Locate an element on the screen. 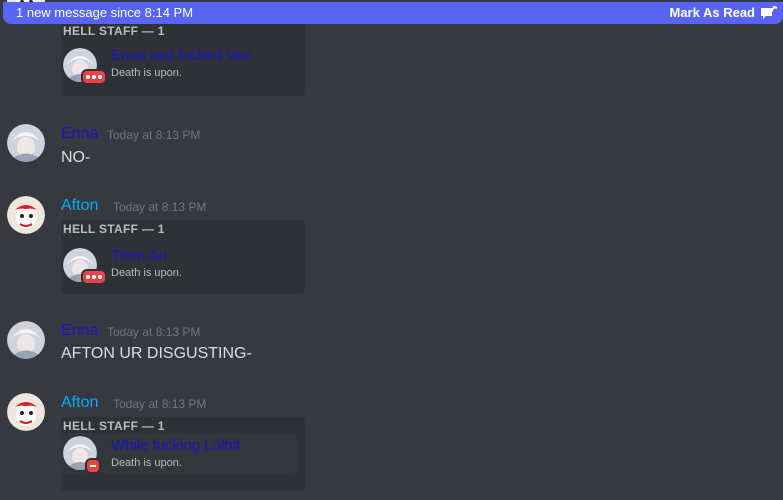  embed-body: While fucking Lolbit Death is upon. is located at coordinates (179, 453).